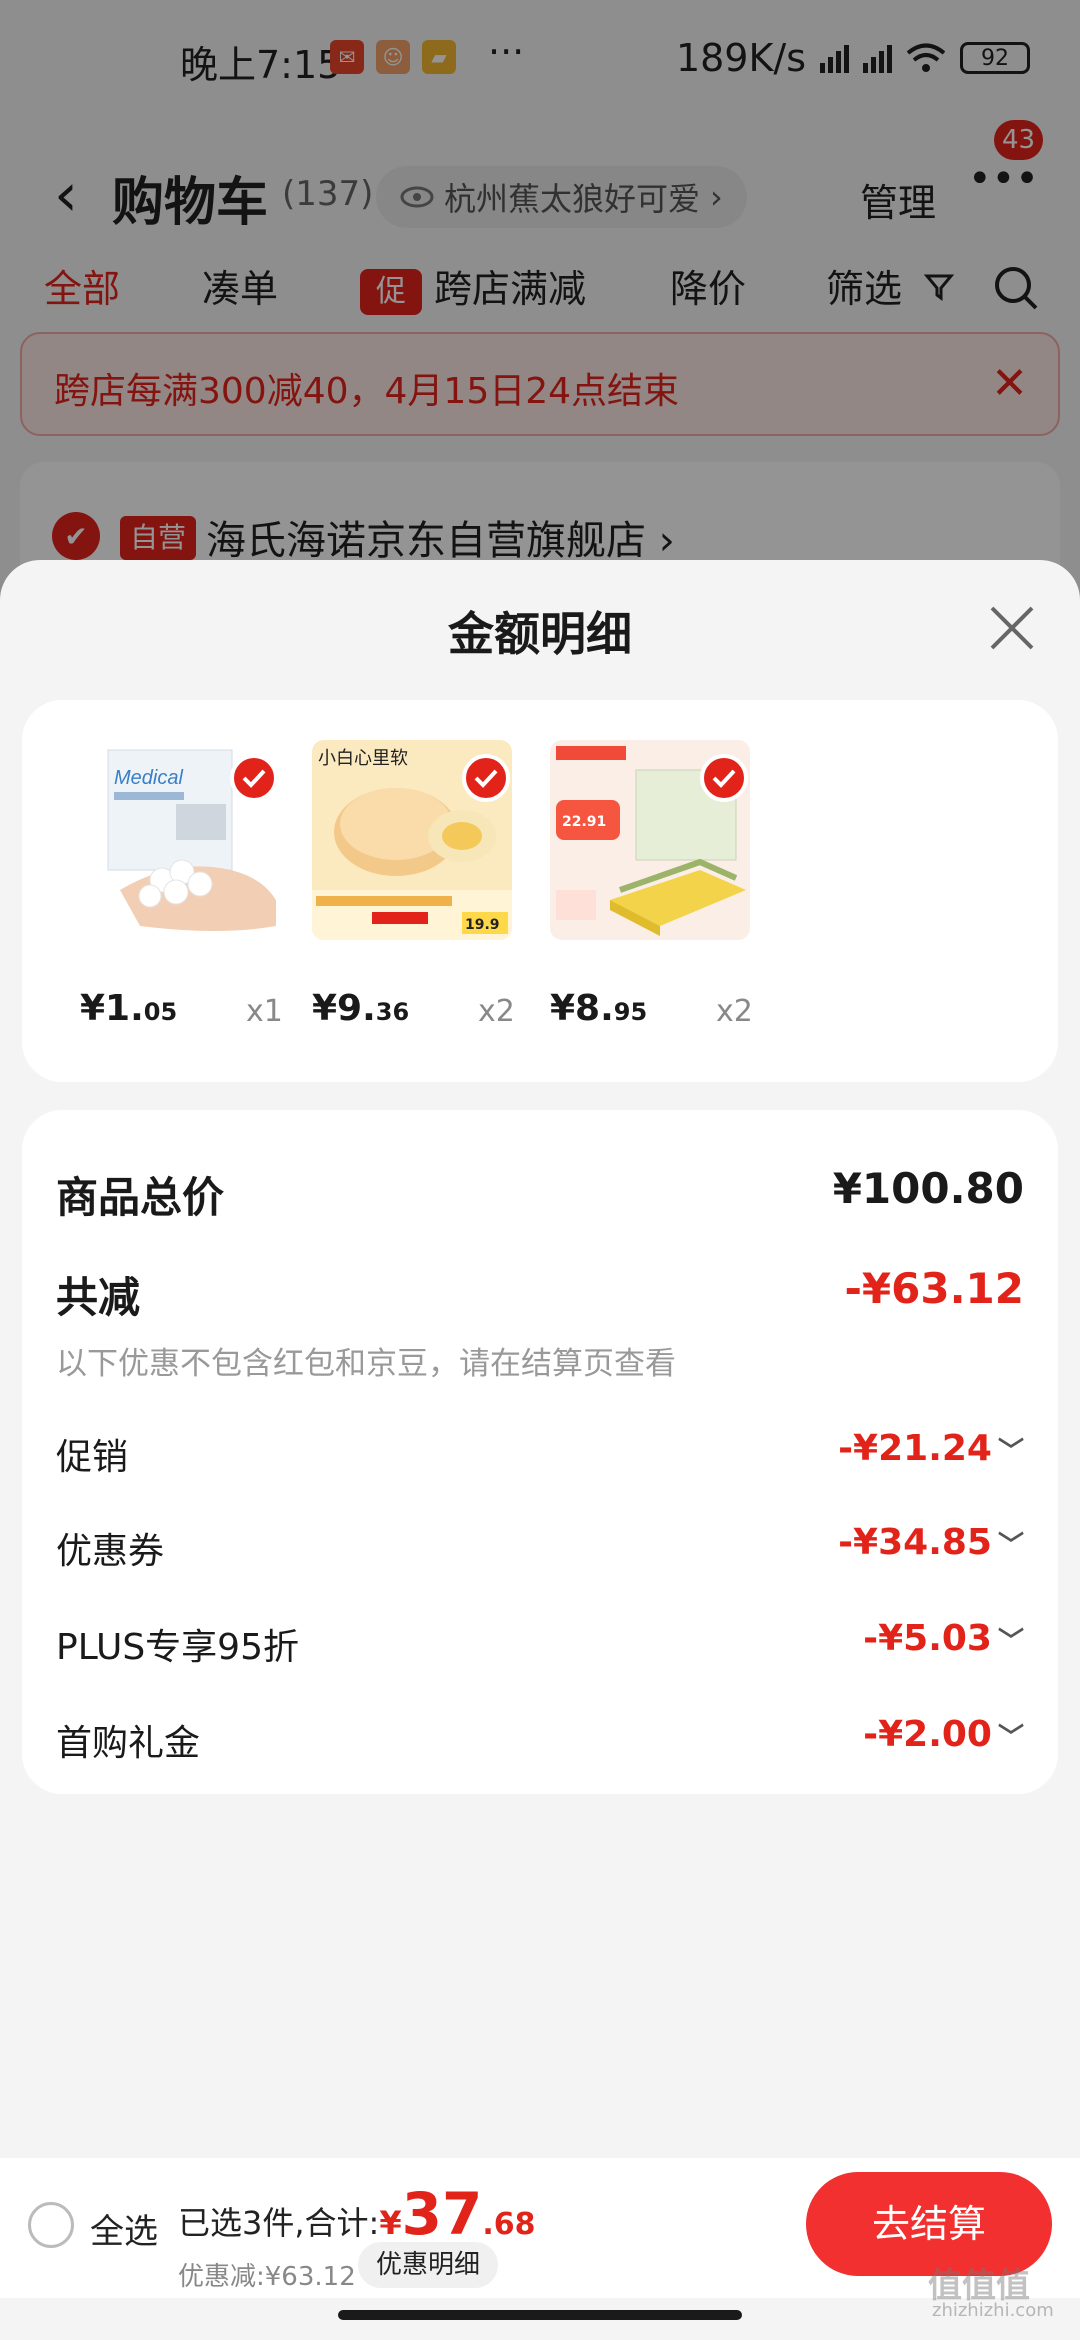 This screenshot has height=2340, width=1080. I want to click on total-line: 已选3件,合计:¥37.68, so click(356, 2214).